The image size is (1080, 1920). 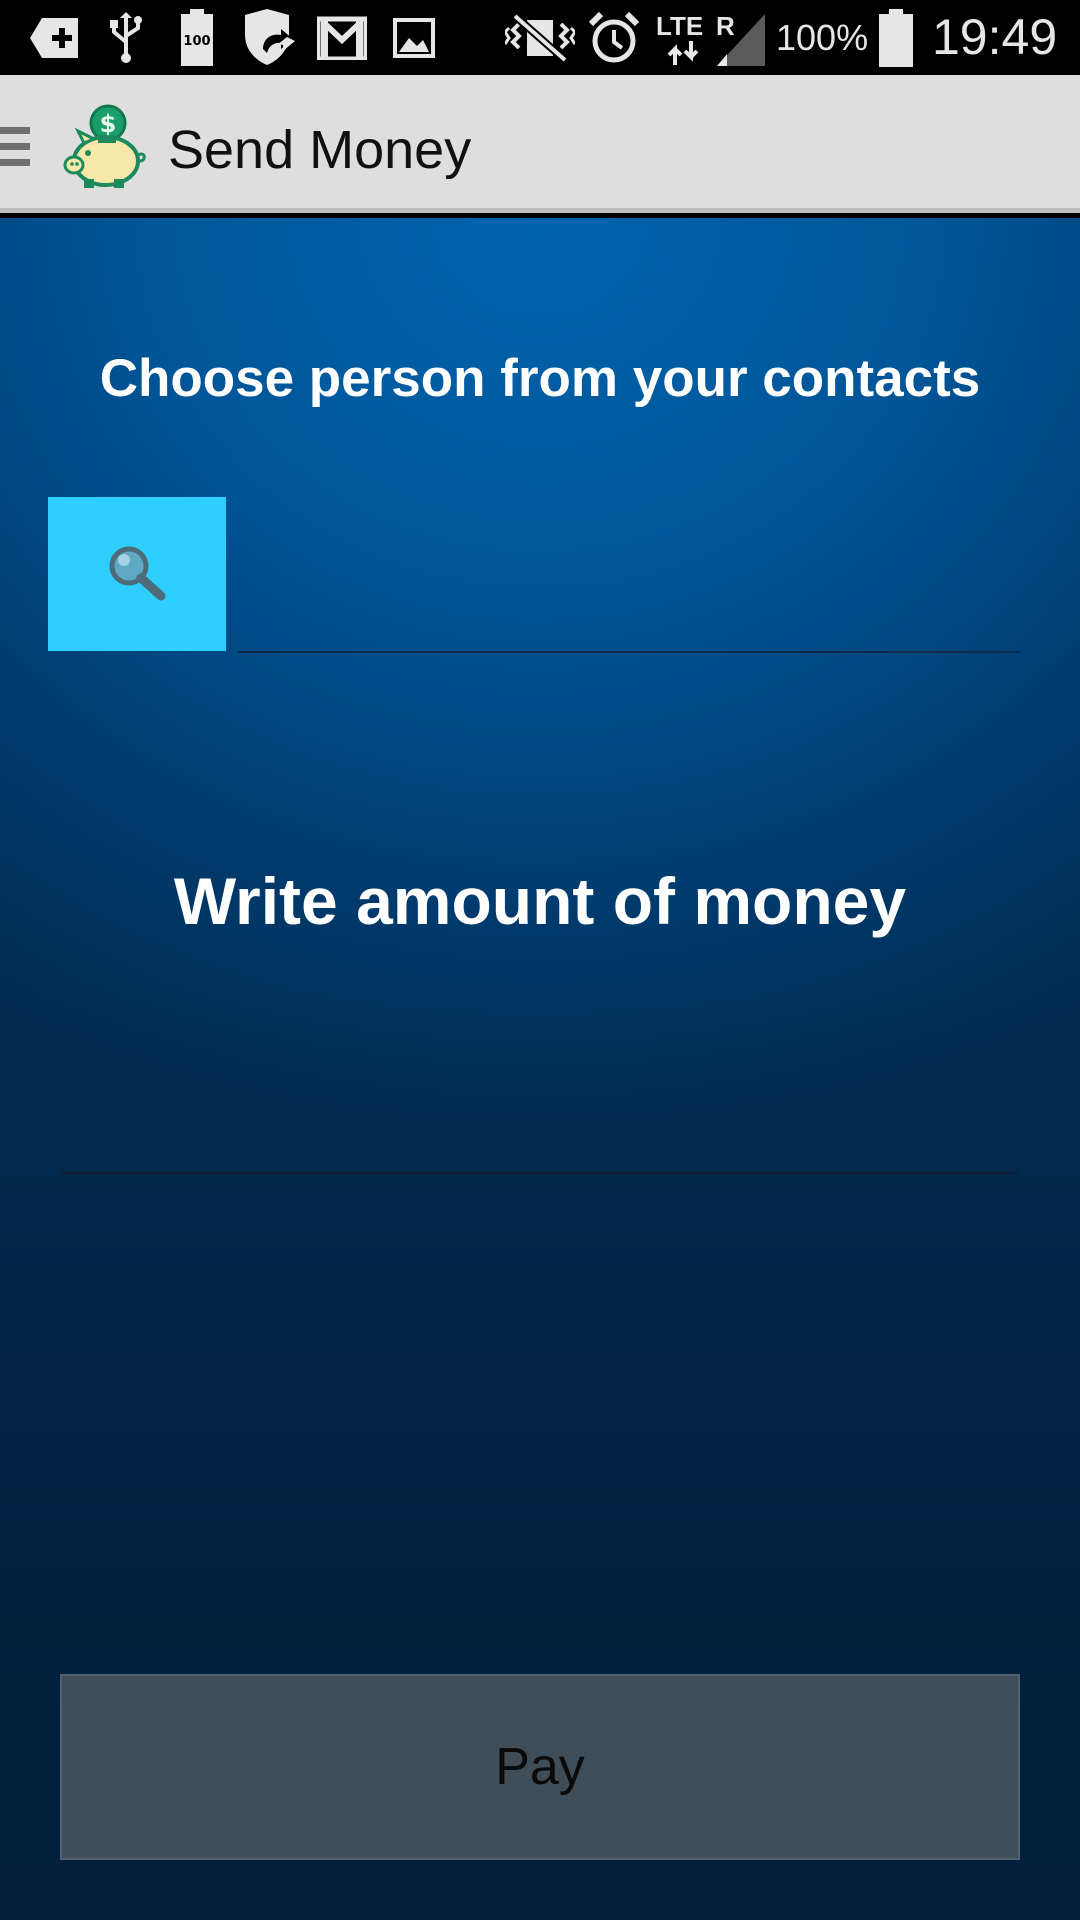 I want to click on battery-saver-icon: 100, so click(x=197, y=38).